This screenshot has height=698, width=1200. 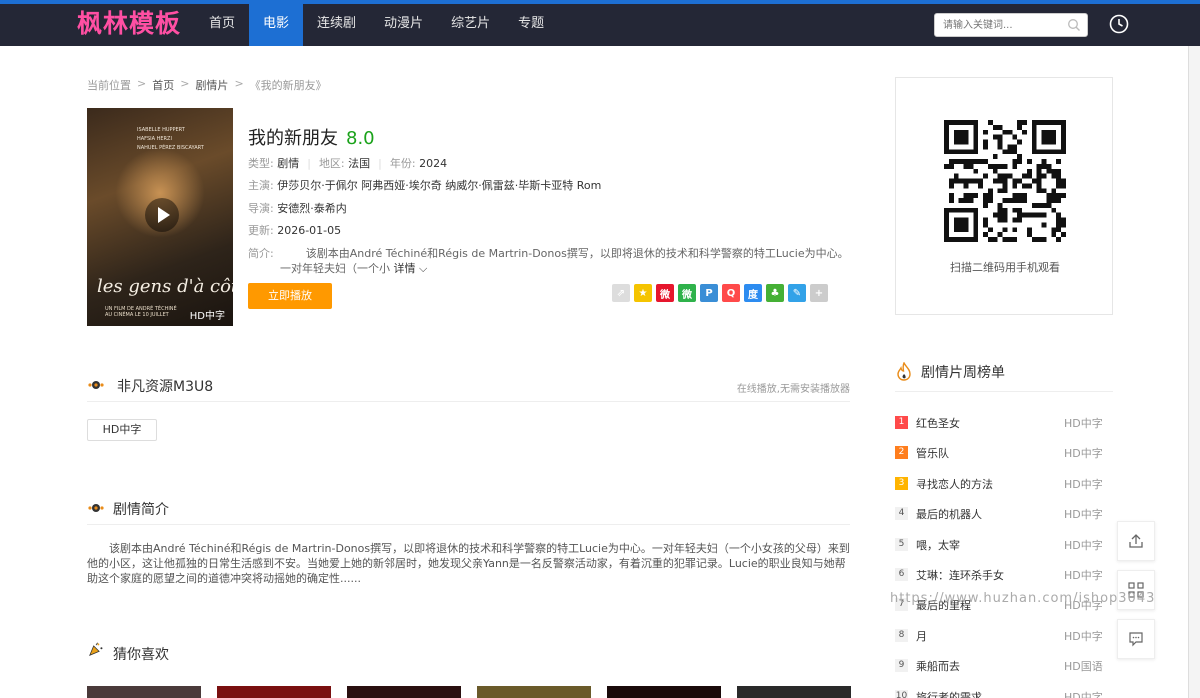 I want to click on rank-item: 9 乘船而去 HD国语, so click(x=1004, y=672).